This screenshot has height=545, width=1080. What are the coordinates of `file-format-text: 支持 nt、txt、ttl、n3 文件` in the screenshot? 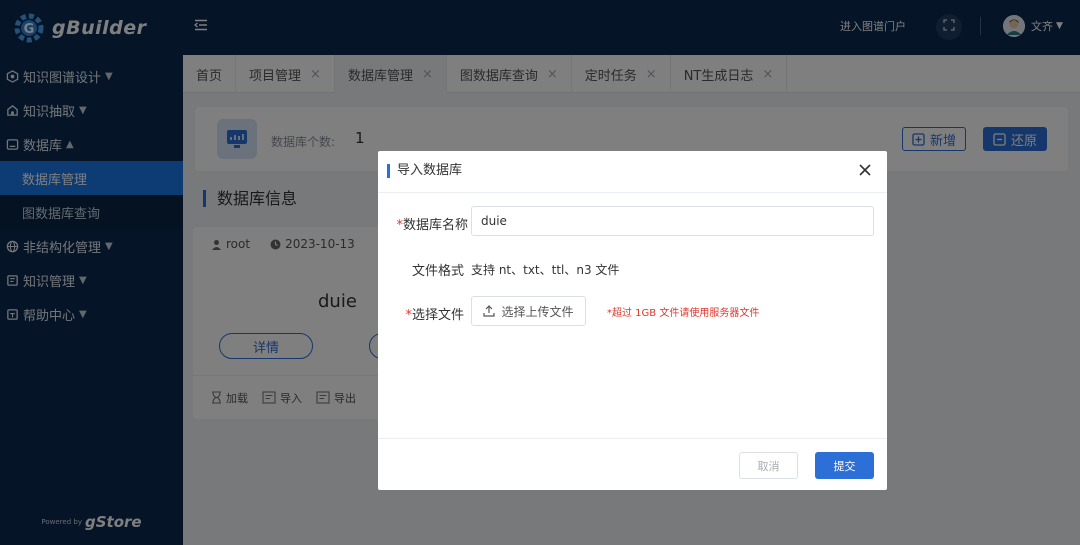 It's located at (545, 270).